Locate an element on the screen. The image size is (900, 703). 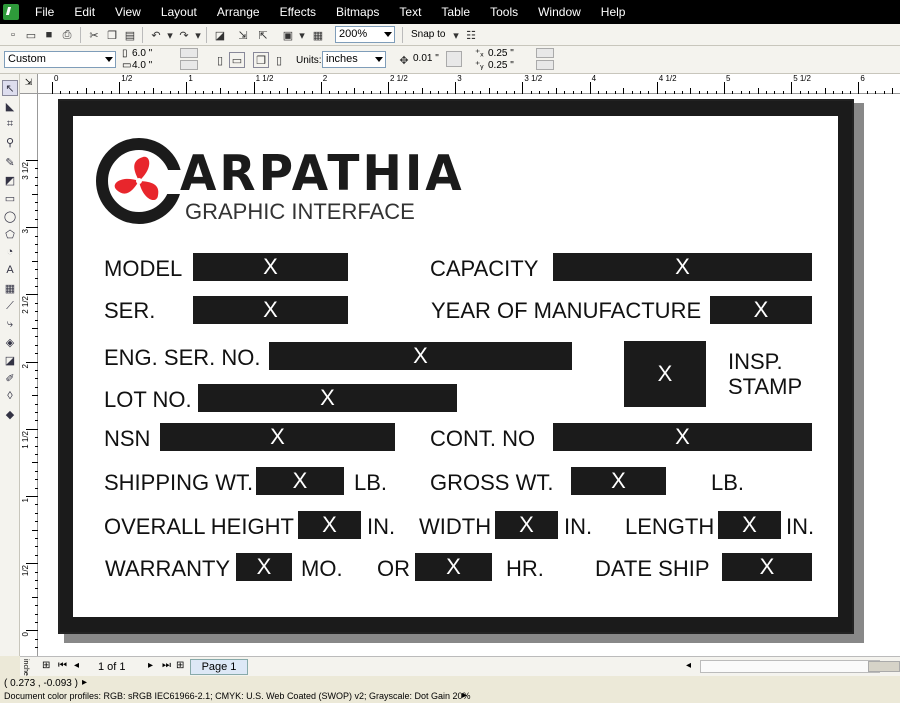
lot-no-label: LOT NO. is located at coordinates (148, 400).